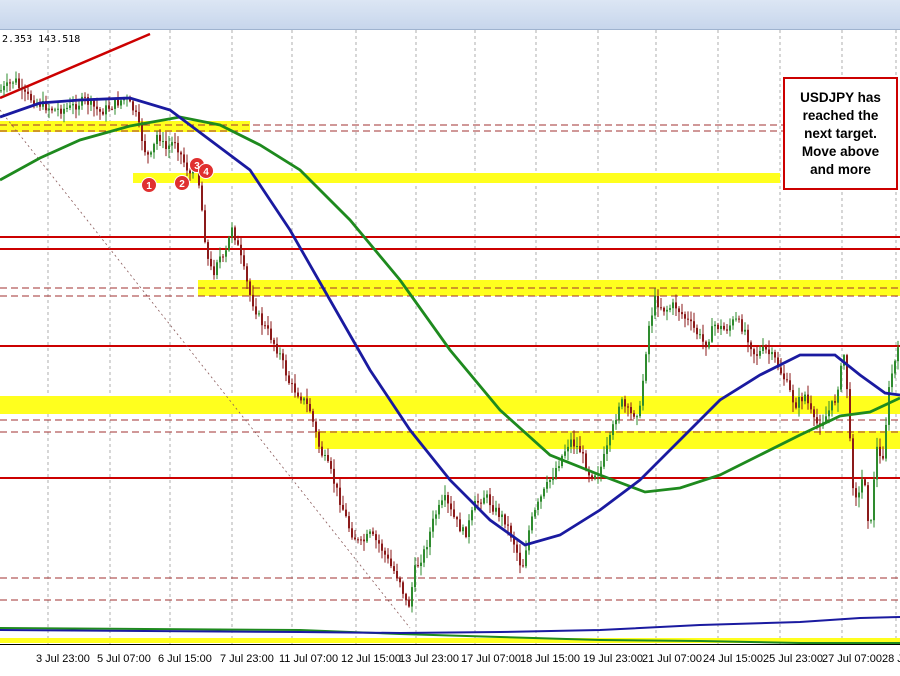  Describe the element at coordinates (793, 659) in the screenshot. I see `x-tick-label: 25 Jul 23:00` at that location.